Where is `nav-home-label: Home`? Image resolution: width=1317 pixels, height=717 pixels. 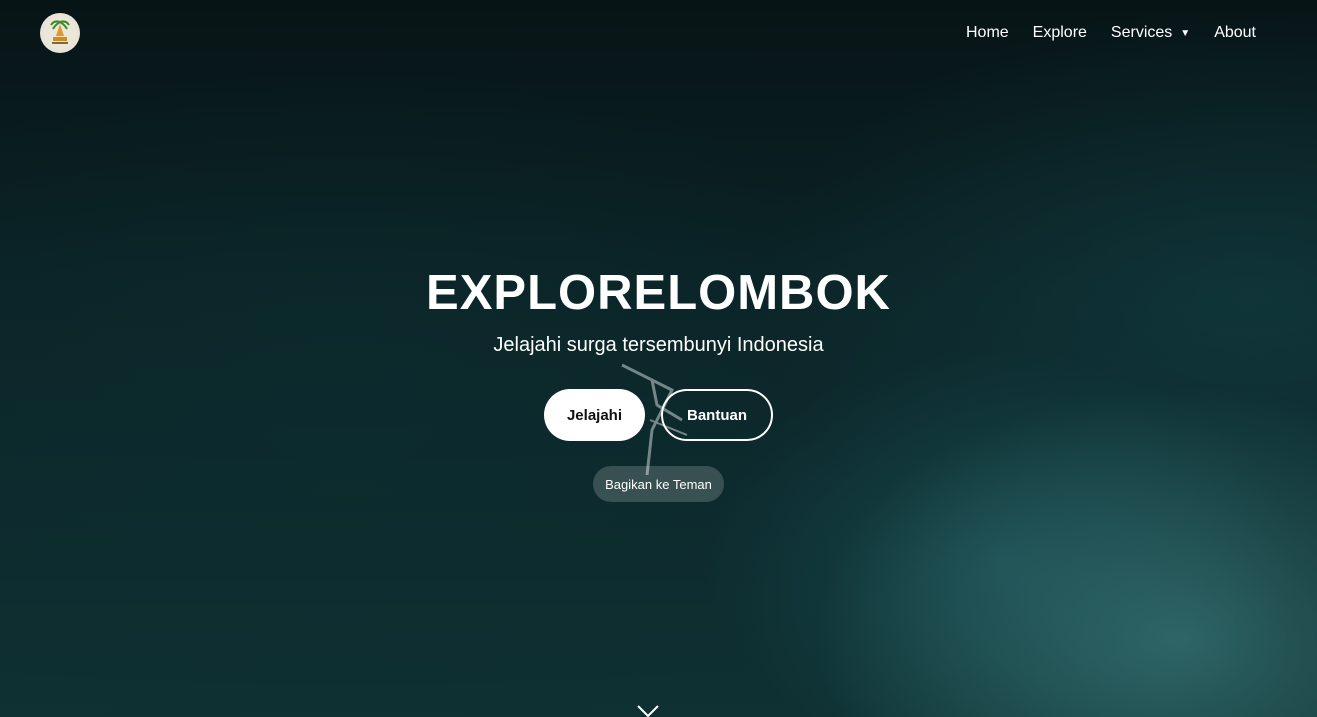
nav-home-label: Home is located at coordinates (987, 32).